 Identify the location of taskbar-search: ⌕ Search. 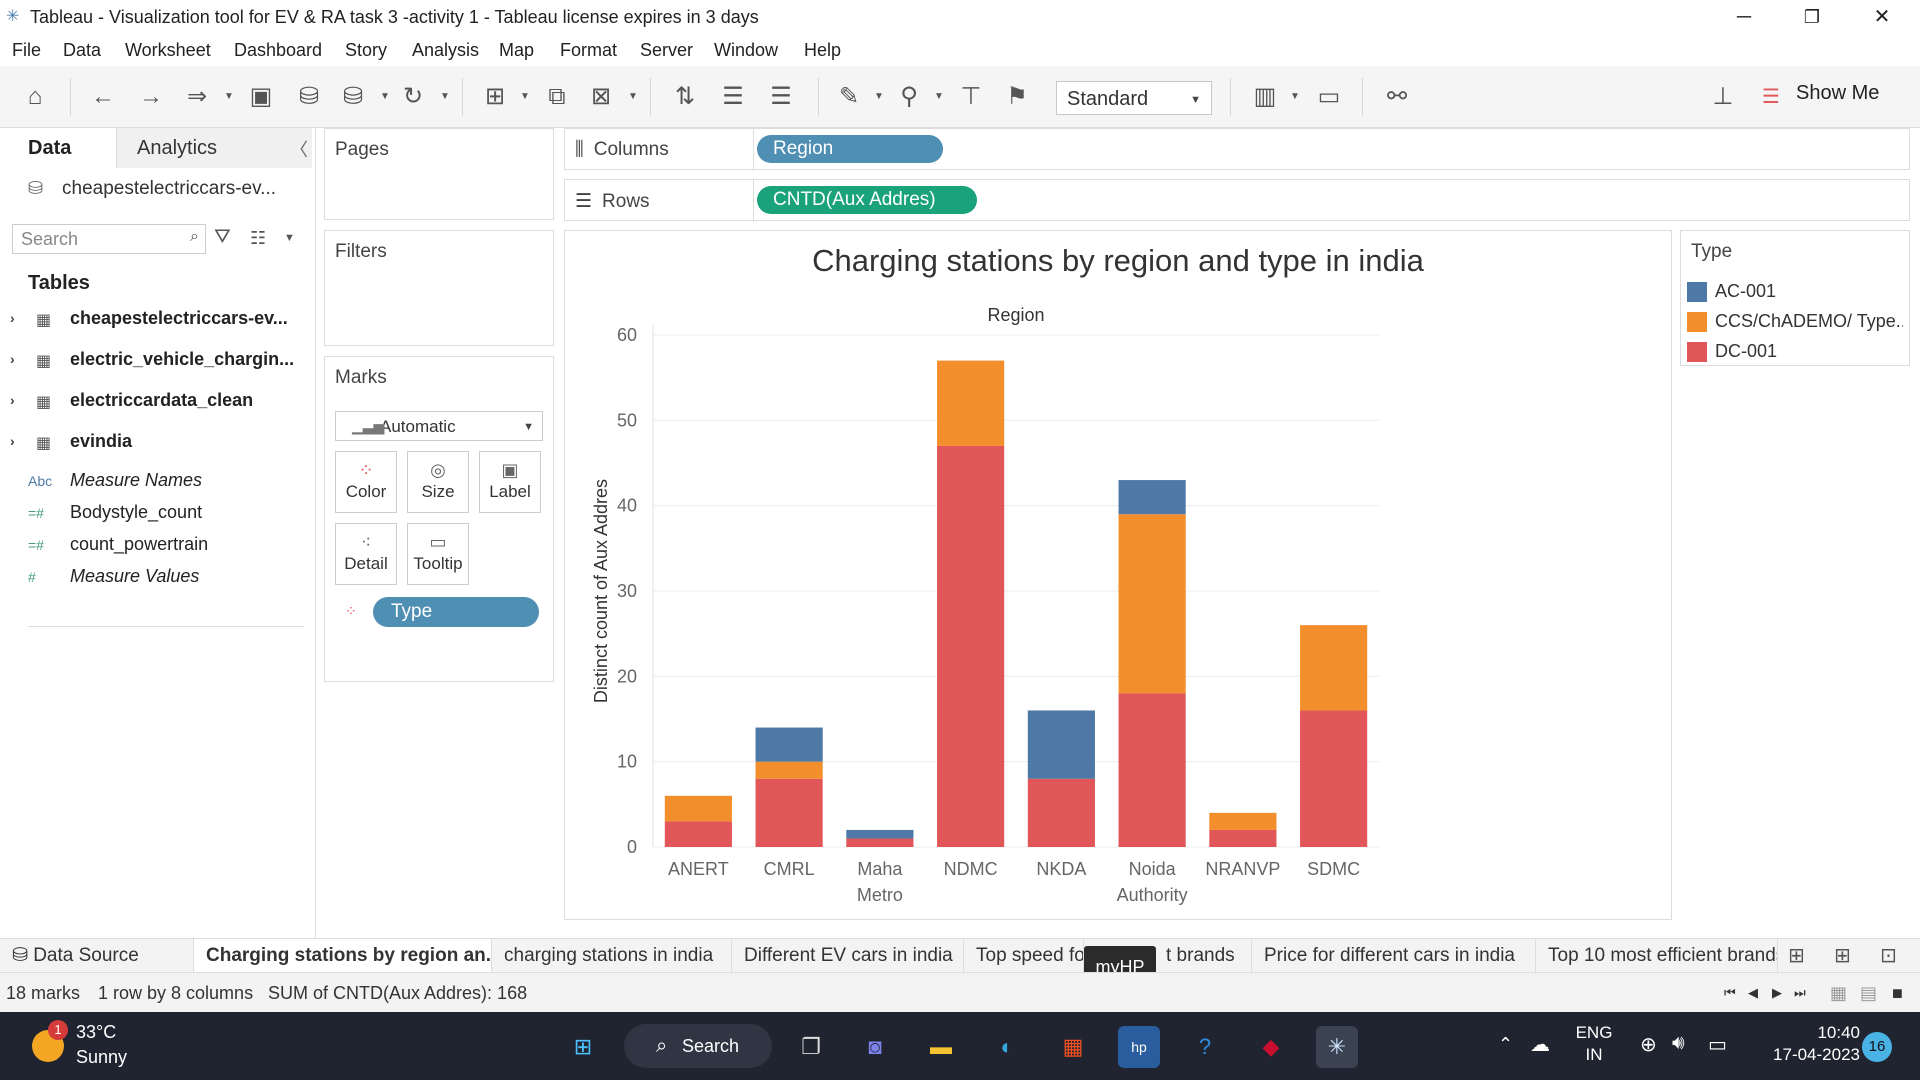
(698, 1046).